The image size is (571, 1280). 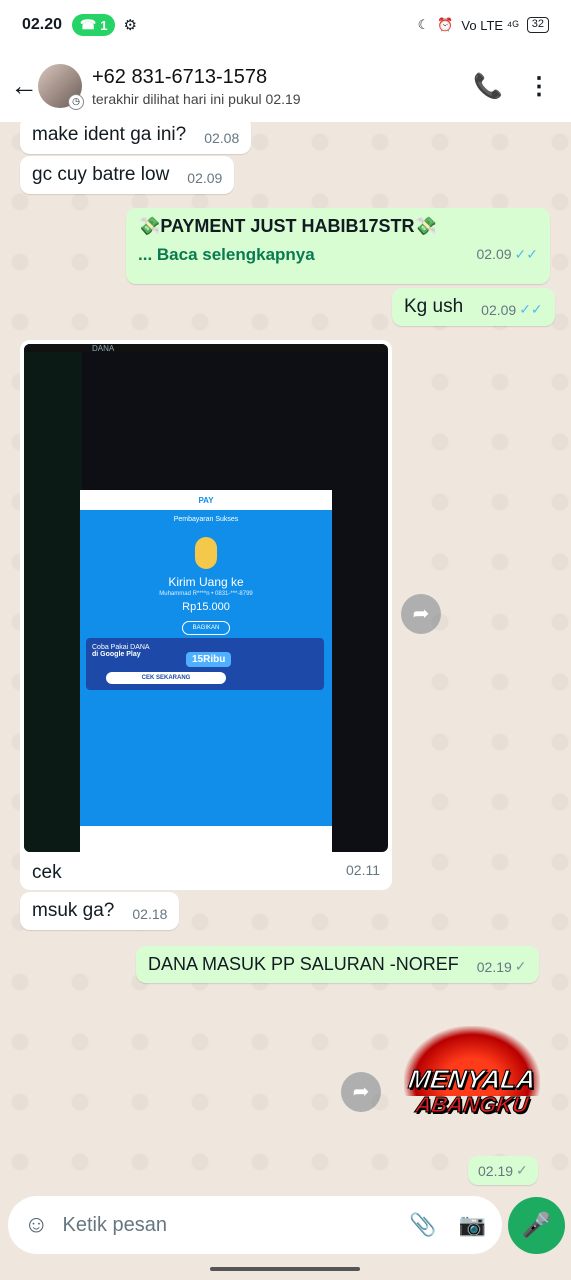 What do you see at coordinates (490, 25) in the screenshot?
I see `signal-text: Vo LTE ⁴ᴳ` at bounding box center [490, 25].